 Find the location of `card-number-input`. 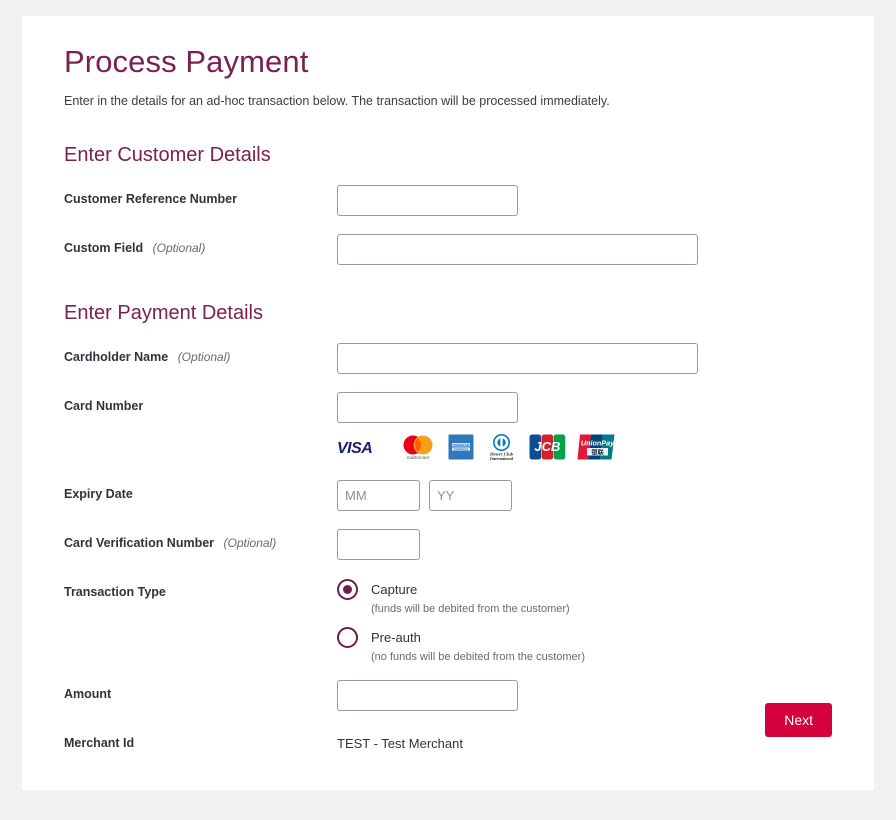

card-number-input is located at coordinates (427, 407).